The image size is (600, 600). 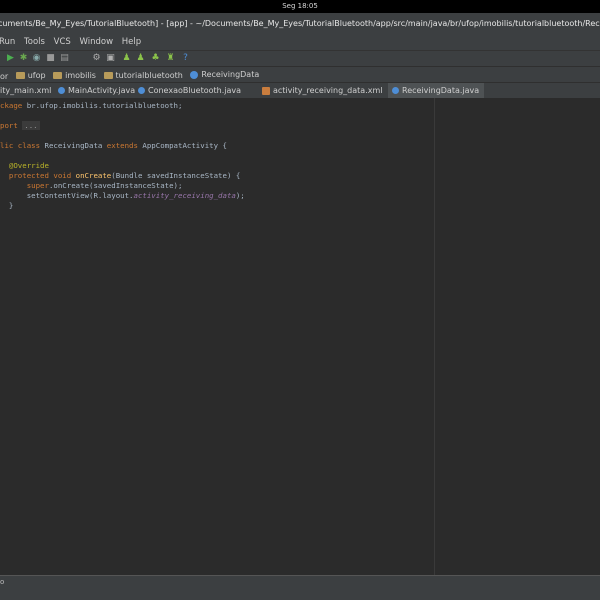 What do you see at coordinates (96, 58) in the screenshot?
I see `avd-icon: ⚙` at bounding box center [96, 58].